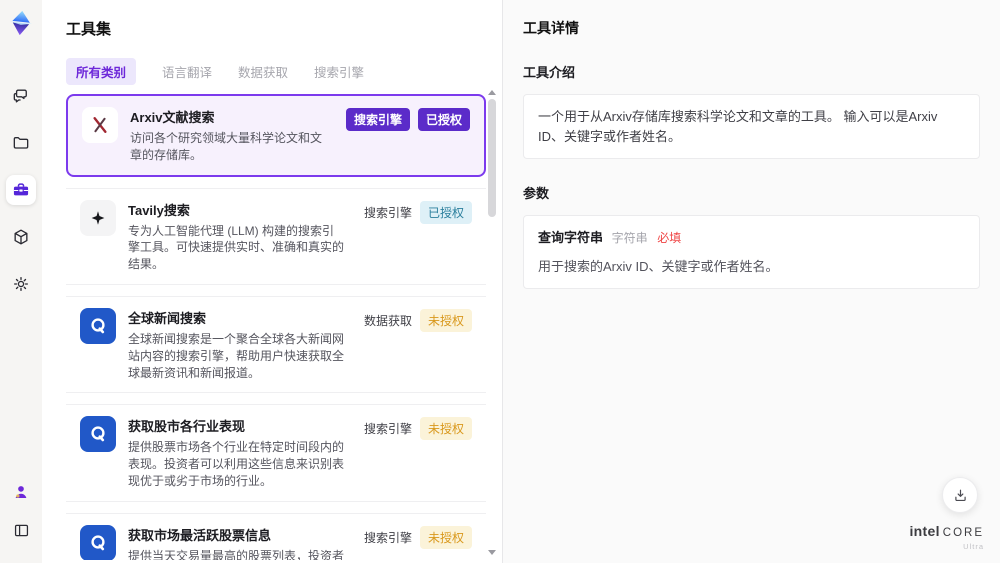 The height and width of the screenshot is (563, 1000). Describe the element at coordinates (187, 427) in the screenshot. I see `tool-name: 获取股市各行业表现` at that location.